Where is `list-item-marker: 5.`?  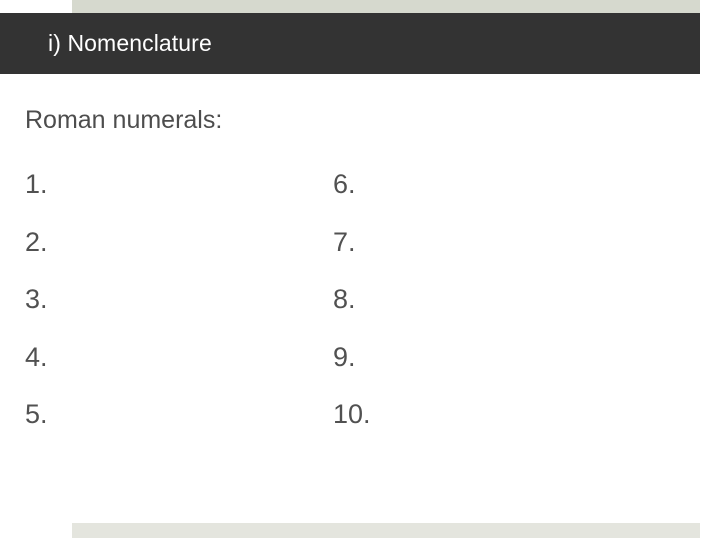
list-item-marker: 5. is located at coordinates (36, 414).